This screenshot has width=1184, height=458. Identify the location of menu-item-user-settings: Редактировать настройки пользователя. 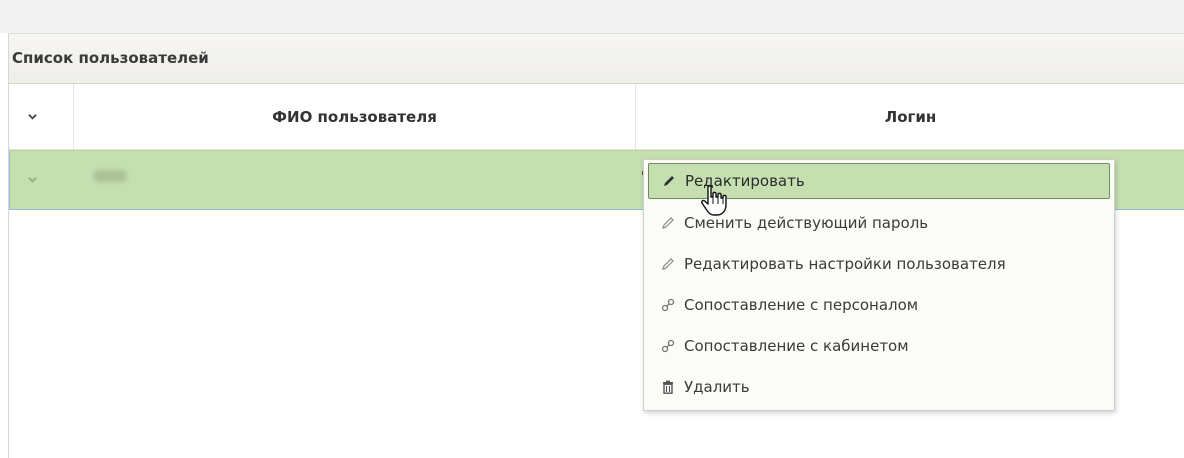
(879, 264).